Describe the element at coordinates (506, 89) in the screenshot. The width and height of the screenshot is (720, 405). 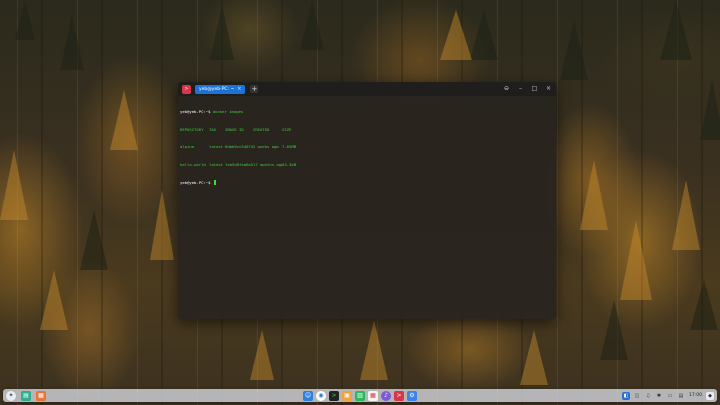
I see `window-menu-icon: ⊖` at that location.